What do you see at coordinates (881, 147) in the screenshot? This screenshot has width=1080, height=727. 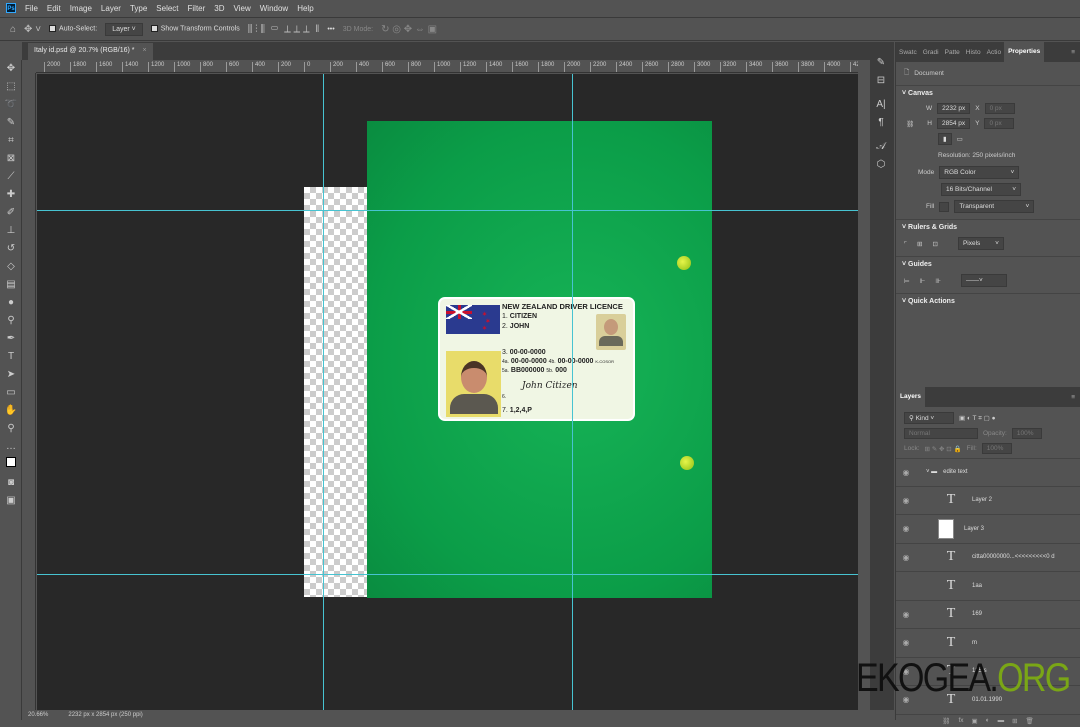 I see `glyphs-icon: 𝒜` at bounding box center [881, 147].